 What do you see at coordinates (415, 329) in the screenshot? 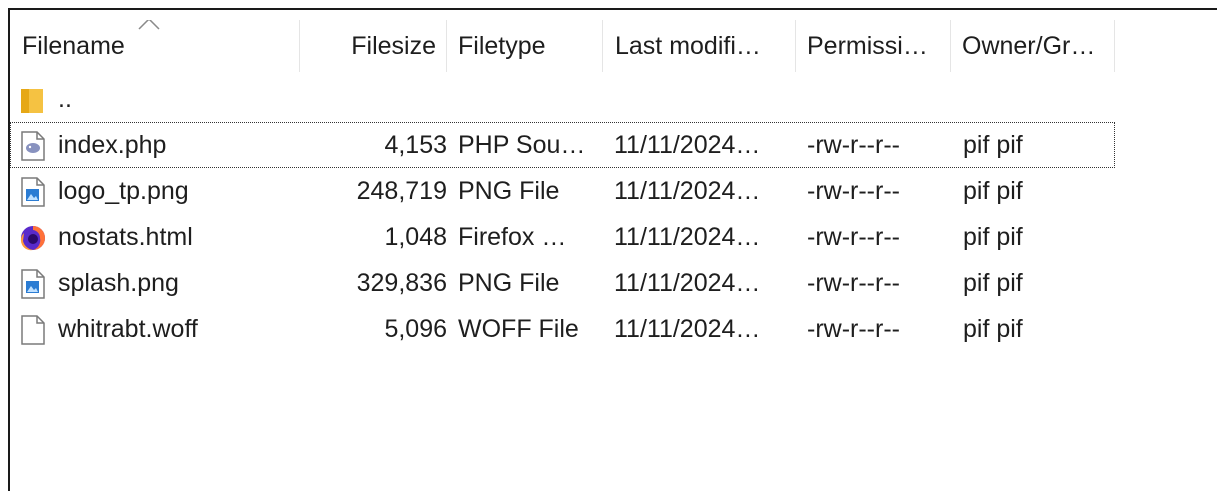
I see `file-size: 5,096` at bounding box center [415, 329].